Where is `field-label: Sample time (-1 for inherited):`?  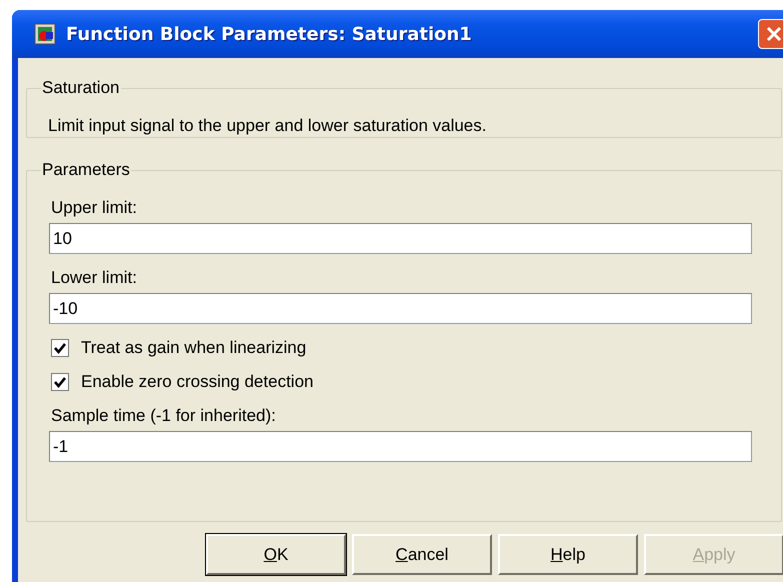 field-label: Sample time (-1 for inherited): is located at coordinates (164, 416).